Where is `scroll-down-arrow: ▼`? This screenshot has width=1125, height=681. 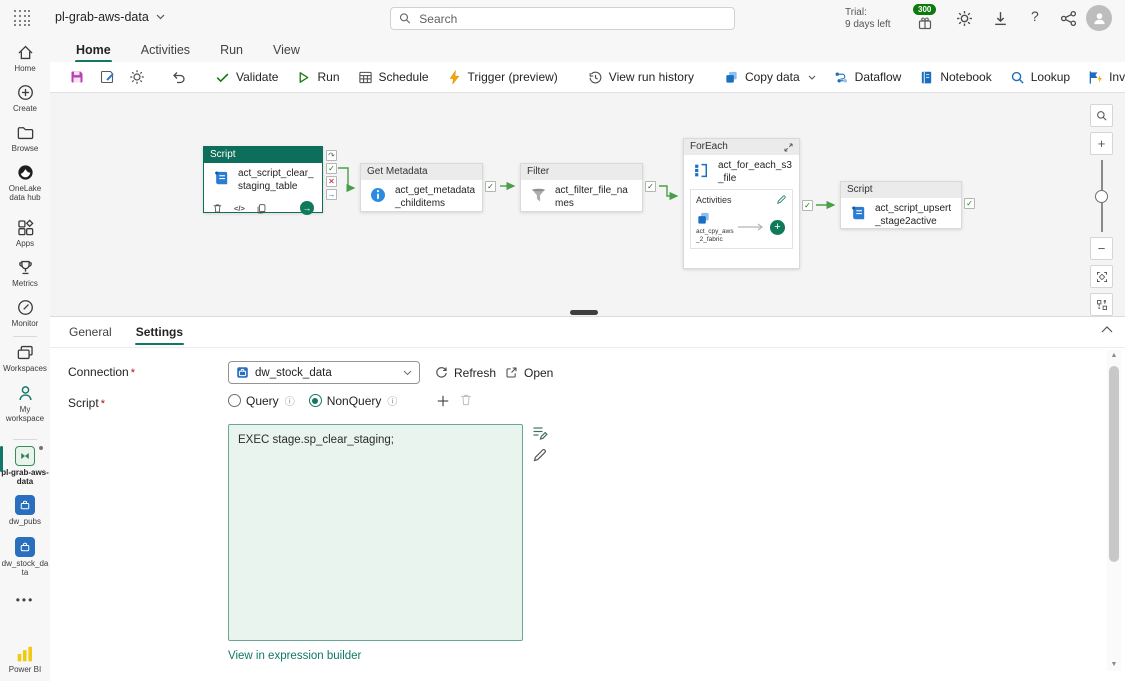 scroll-down-arrow: ▼ is located at coordinates (1114, 665).